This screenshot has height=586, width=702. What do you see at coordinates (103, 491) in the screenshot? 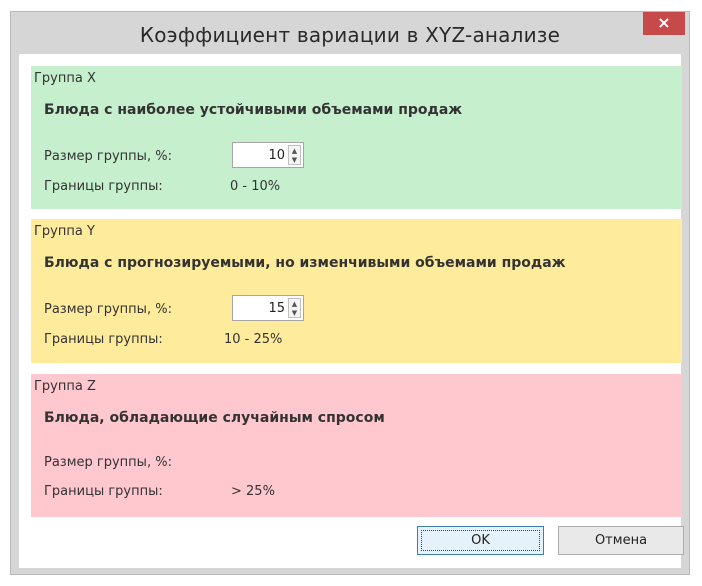
I see `group-z-bounds-label: Границы группы:` at bounding box center [103, 491].